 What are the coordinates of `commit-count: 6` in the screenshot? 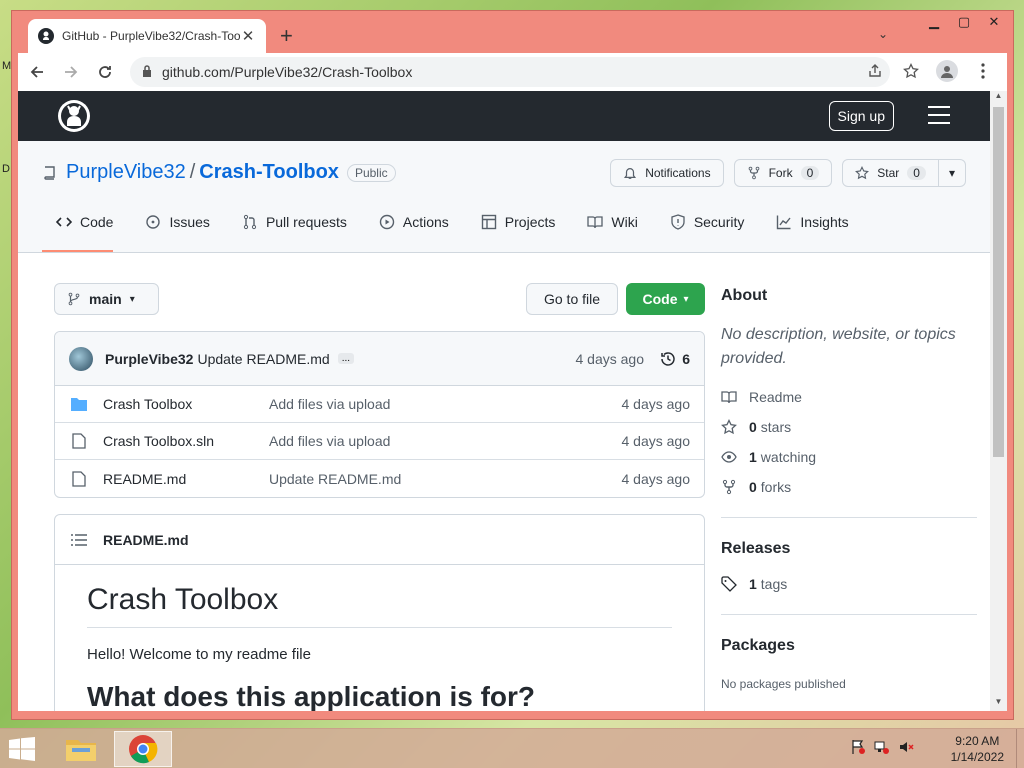 It's located at (686, 358).